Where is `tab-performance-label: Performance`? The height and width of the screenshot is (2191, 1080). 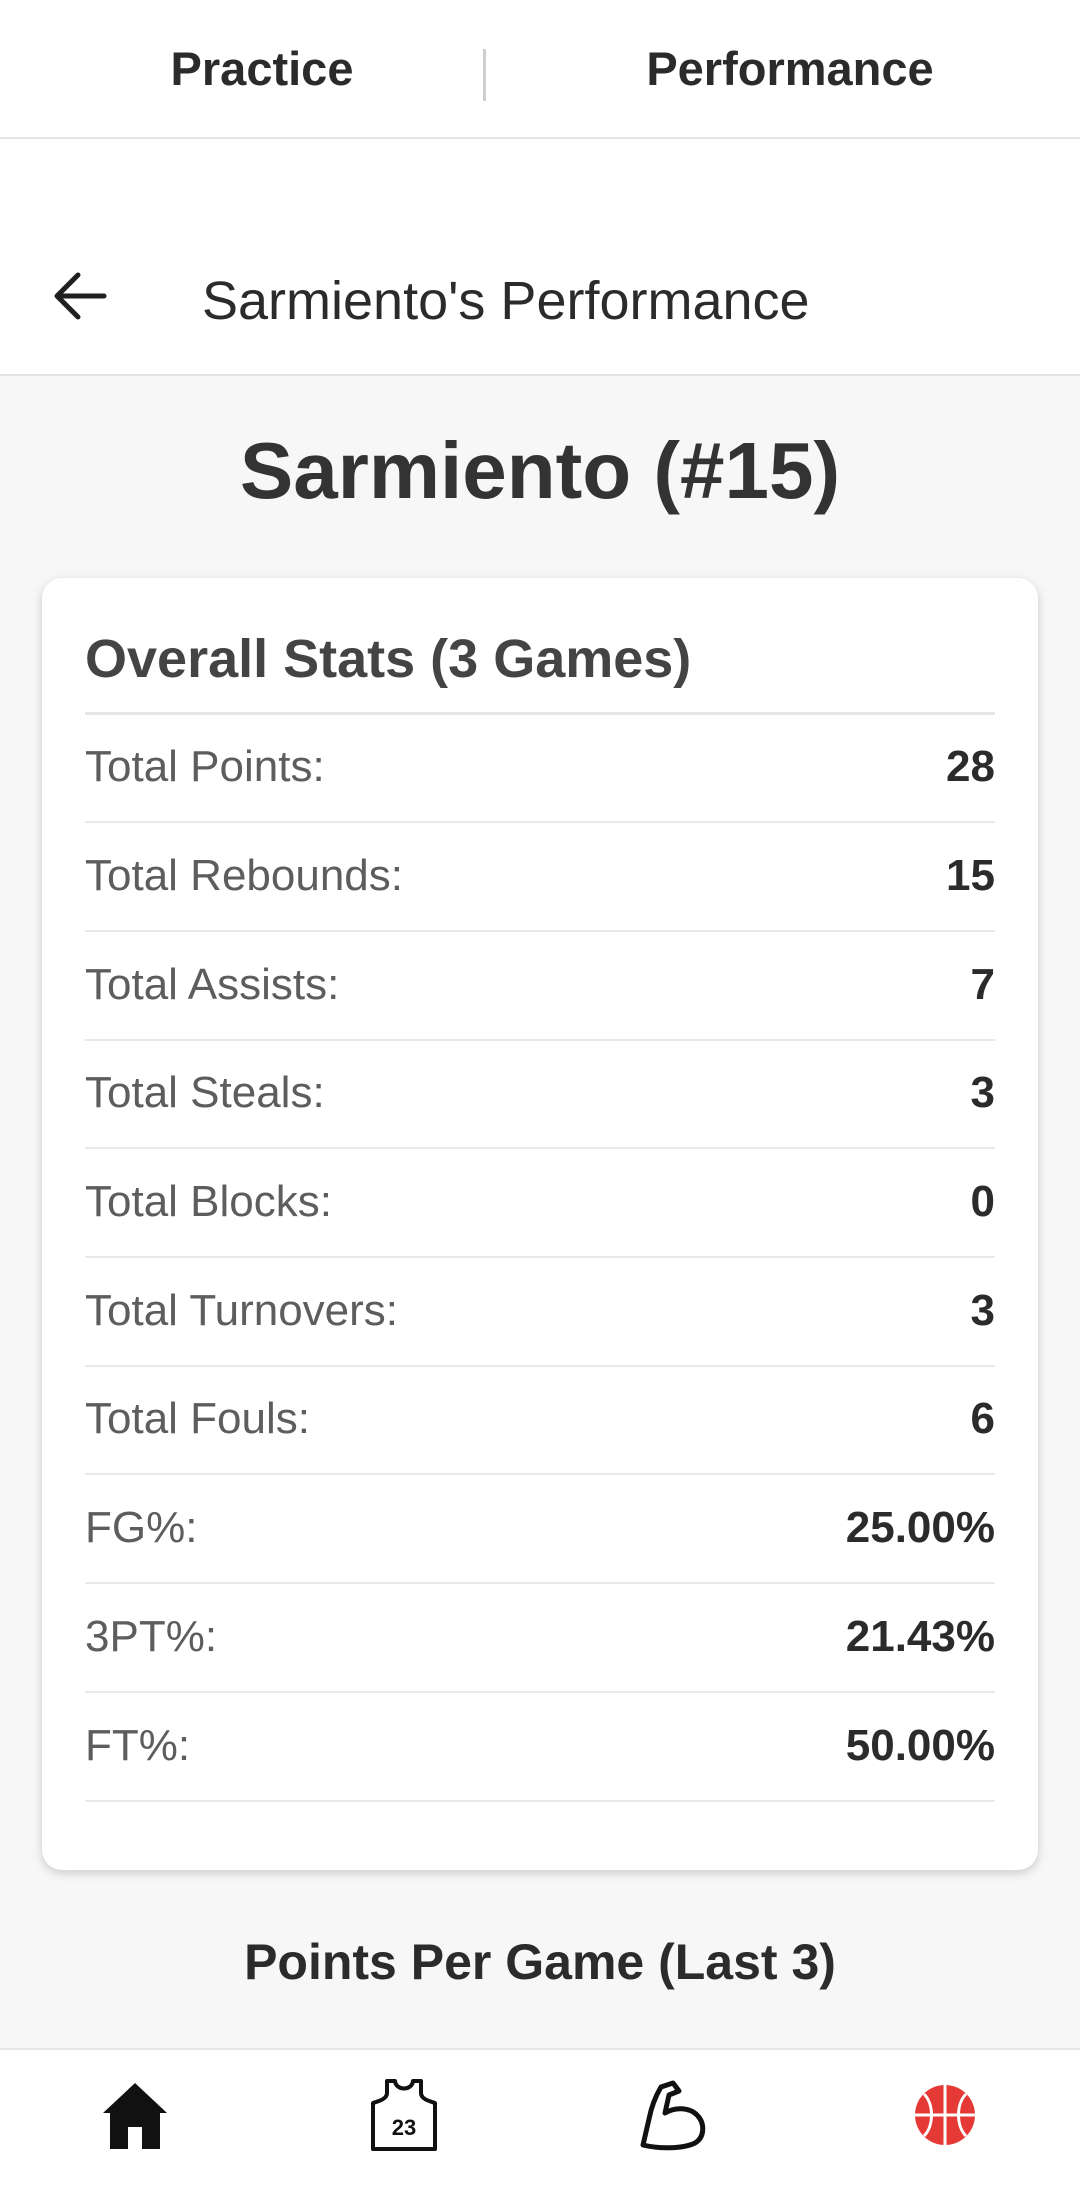
tab-performance-label: Performance is located at coordinates (790, 68).